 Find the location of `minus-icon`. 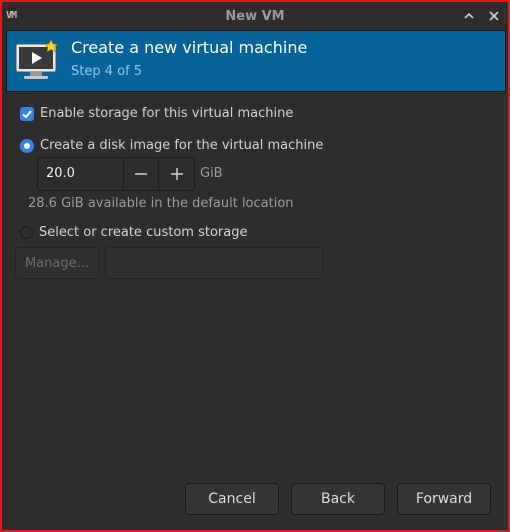

minus-icon is located at coordinates (140, 174).